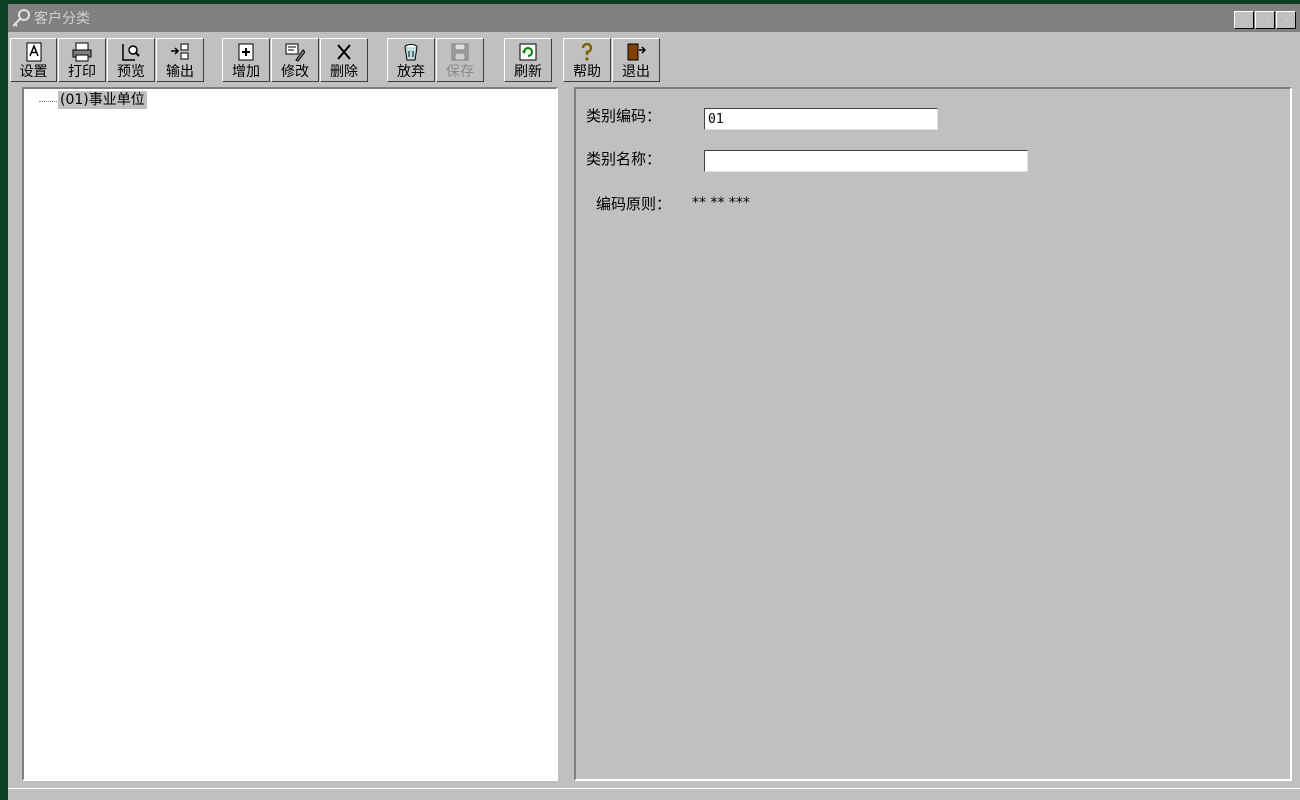  I want to click on print-label: 打印, so click(82, 72).